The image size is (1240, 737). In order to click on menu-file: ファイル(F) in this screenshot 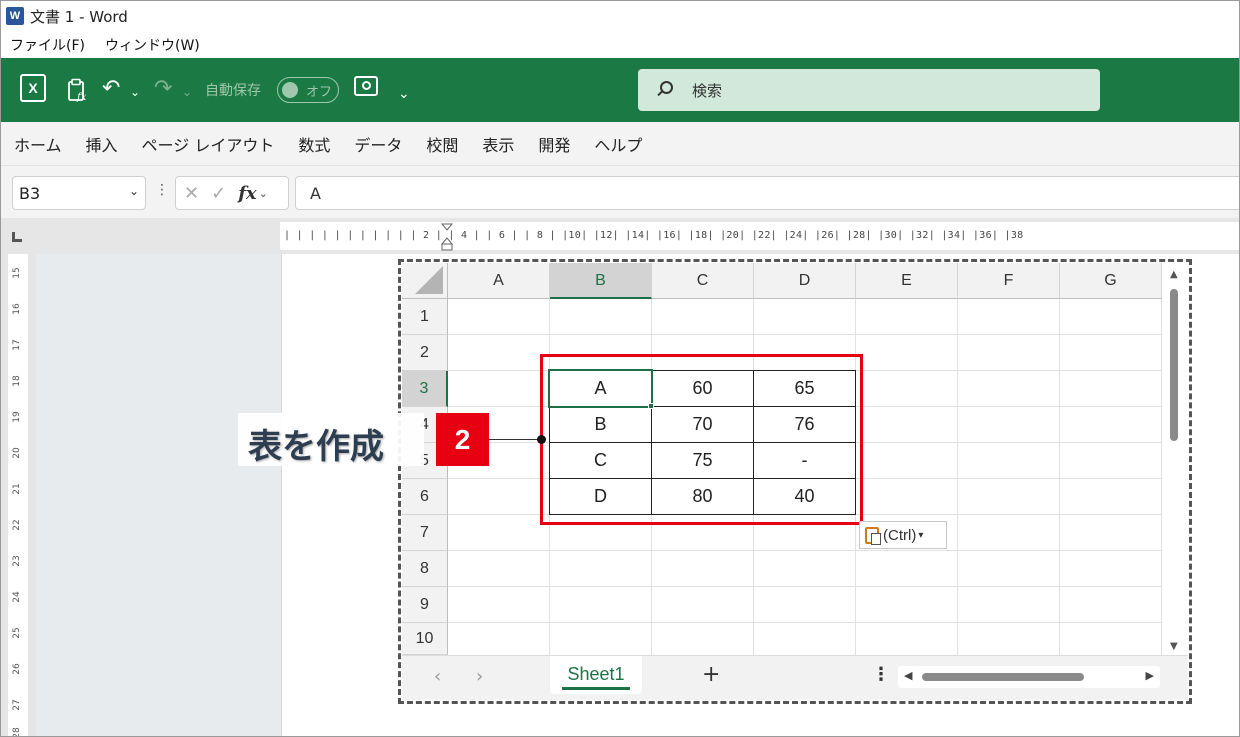, I will do `click(47, 45)`.